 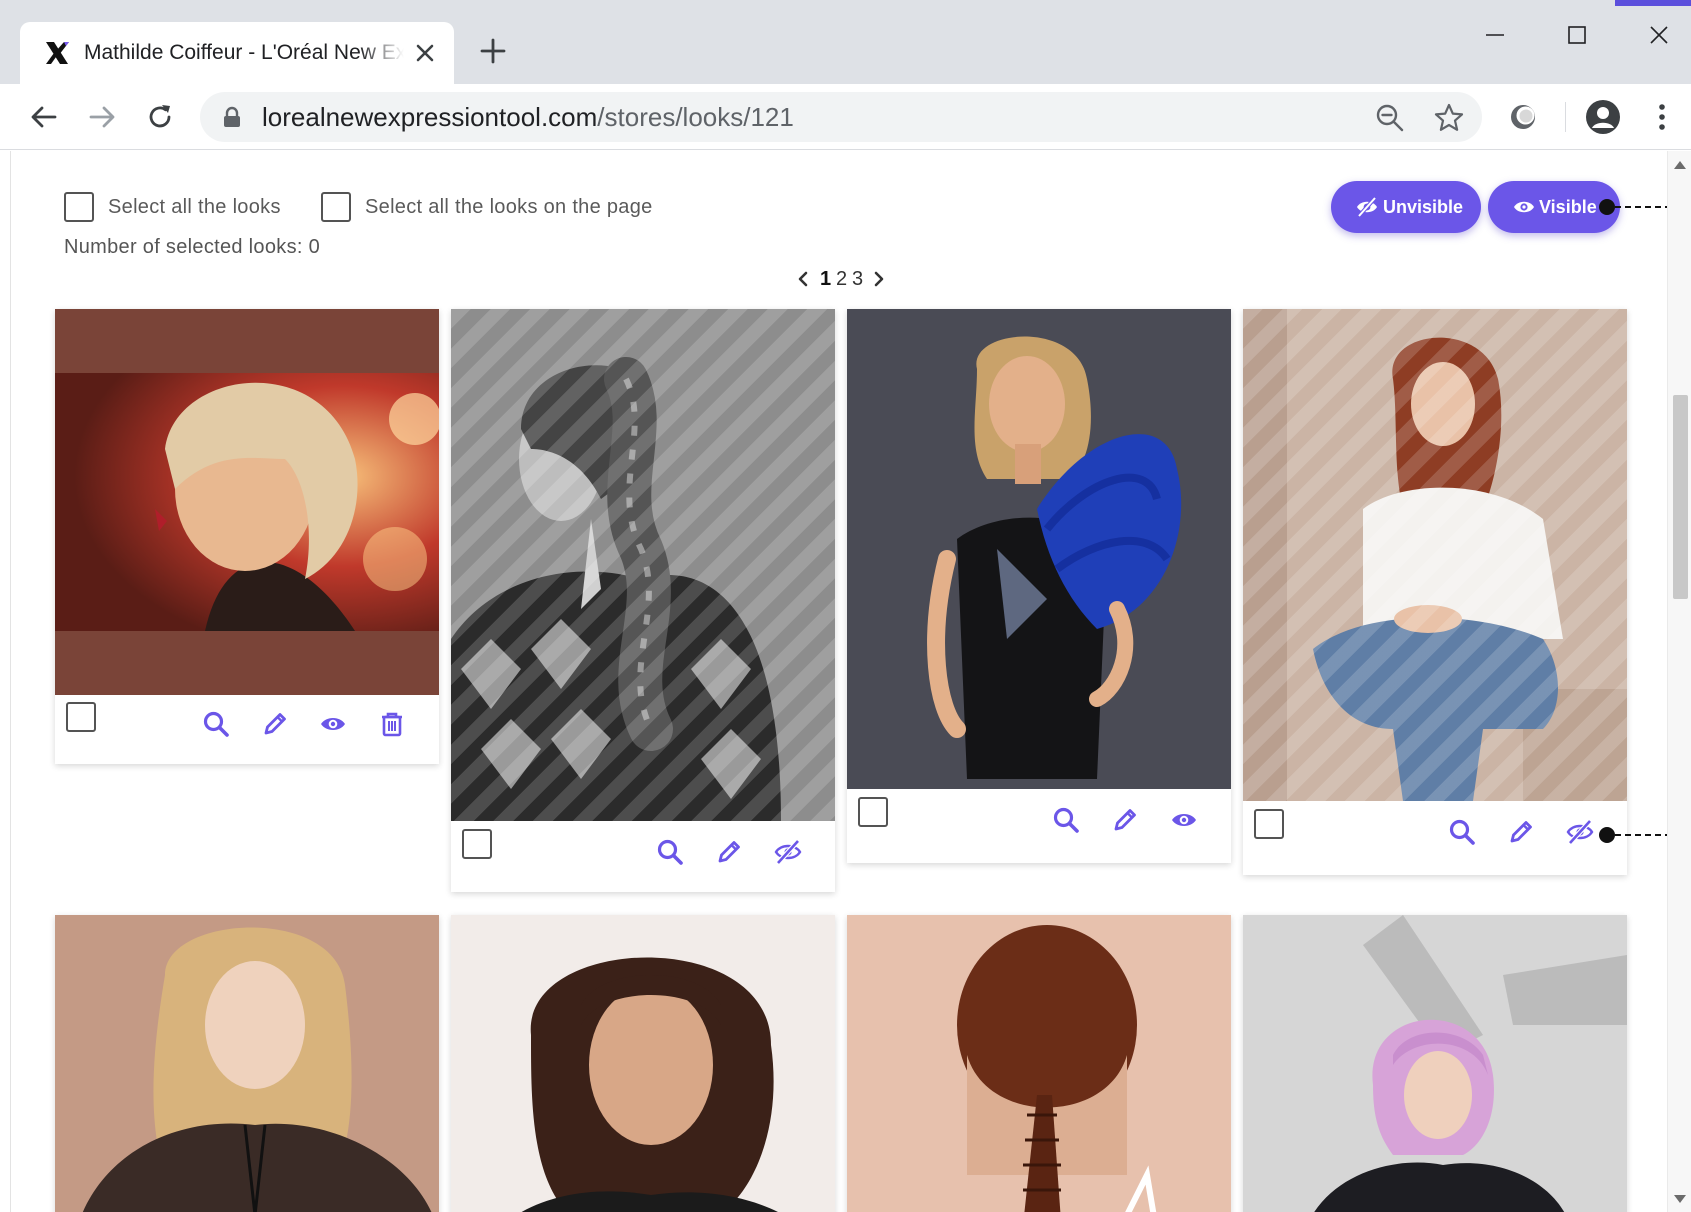 I want to click on close-window-icon, so click(x=1659, y=35).